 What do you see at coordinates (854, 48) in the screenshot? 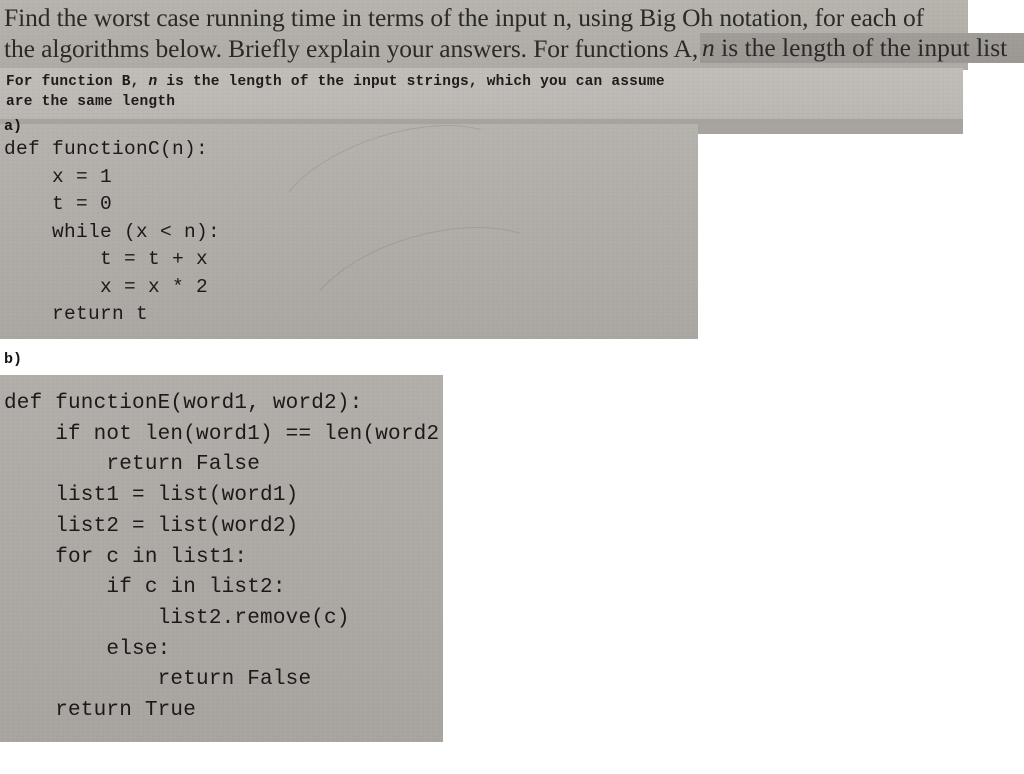
I see `question-highlight-text: n is the length of the input list` at bounding box center [854, 48].